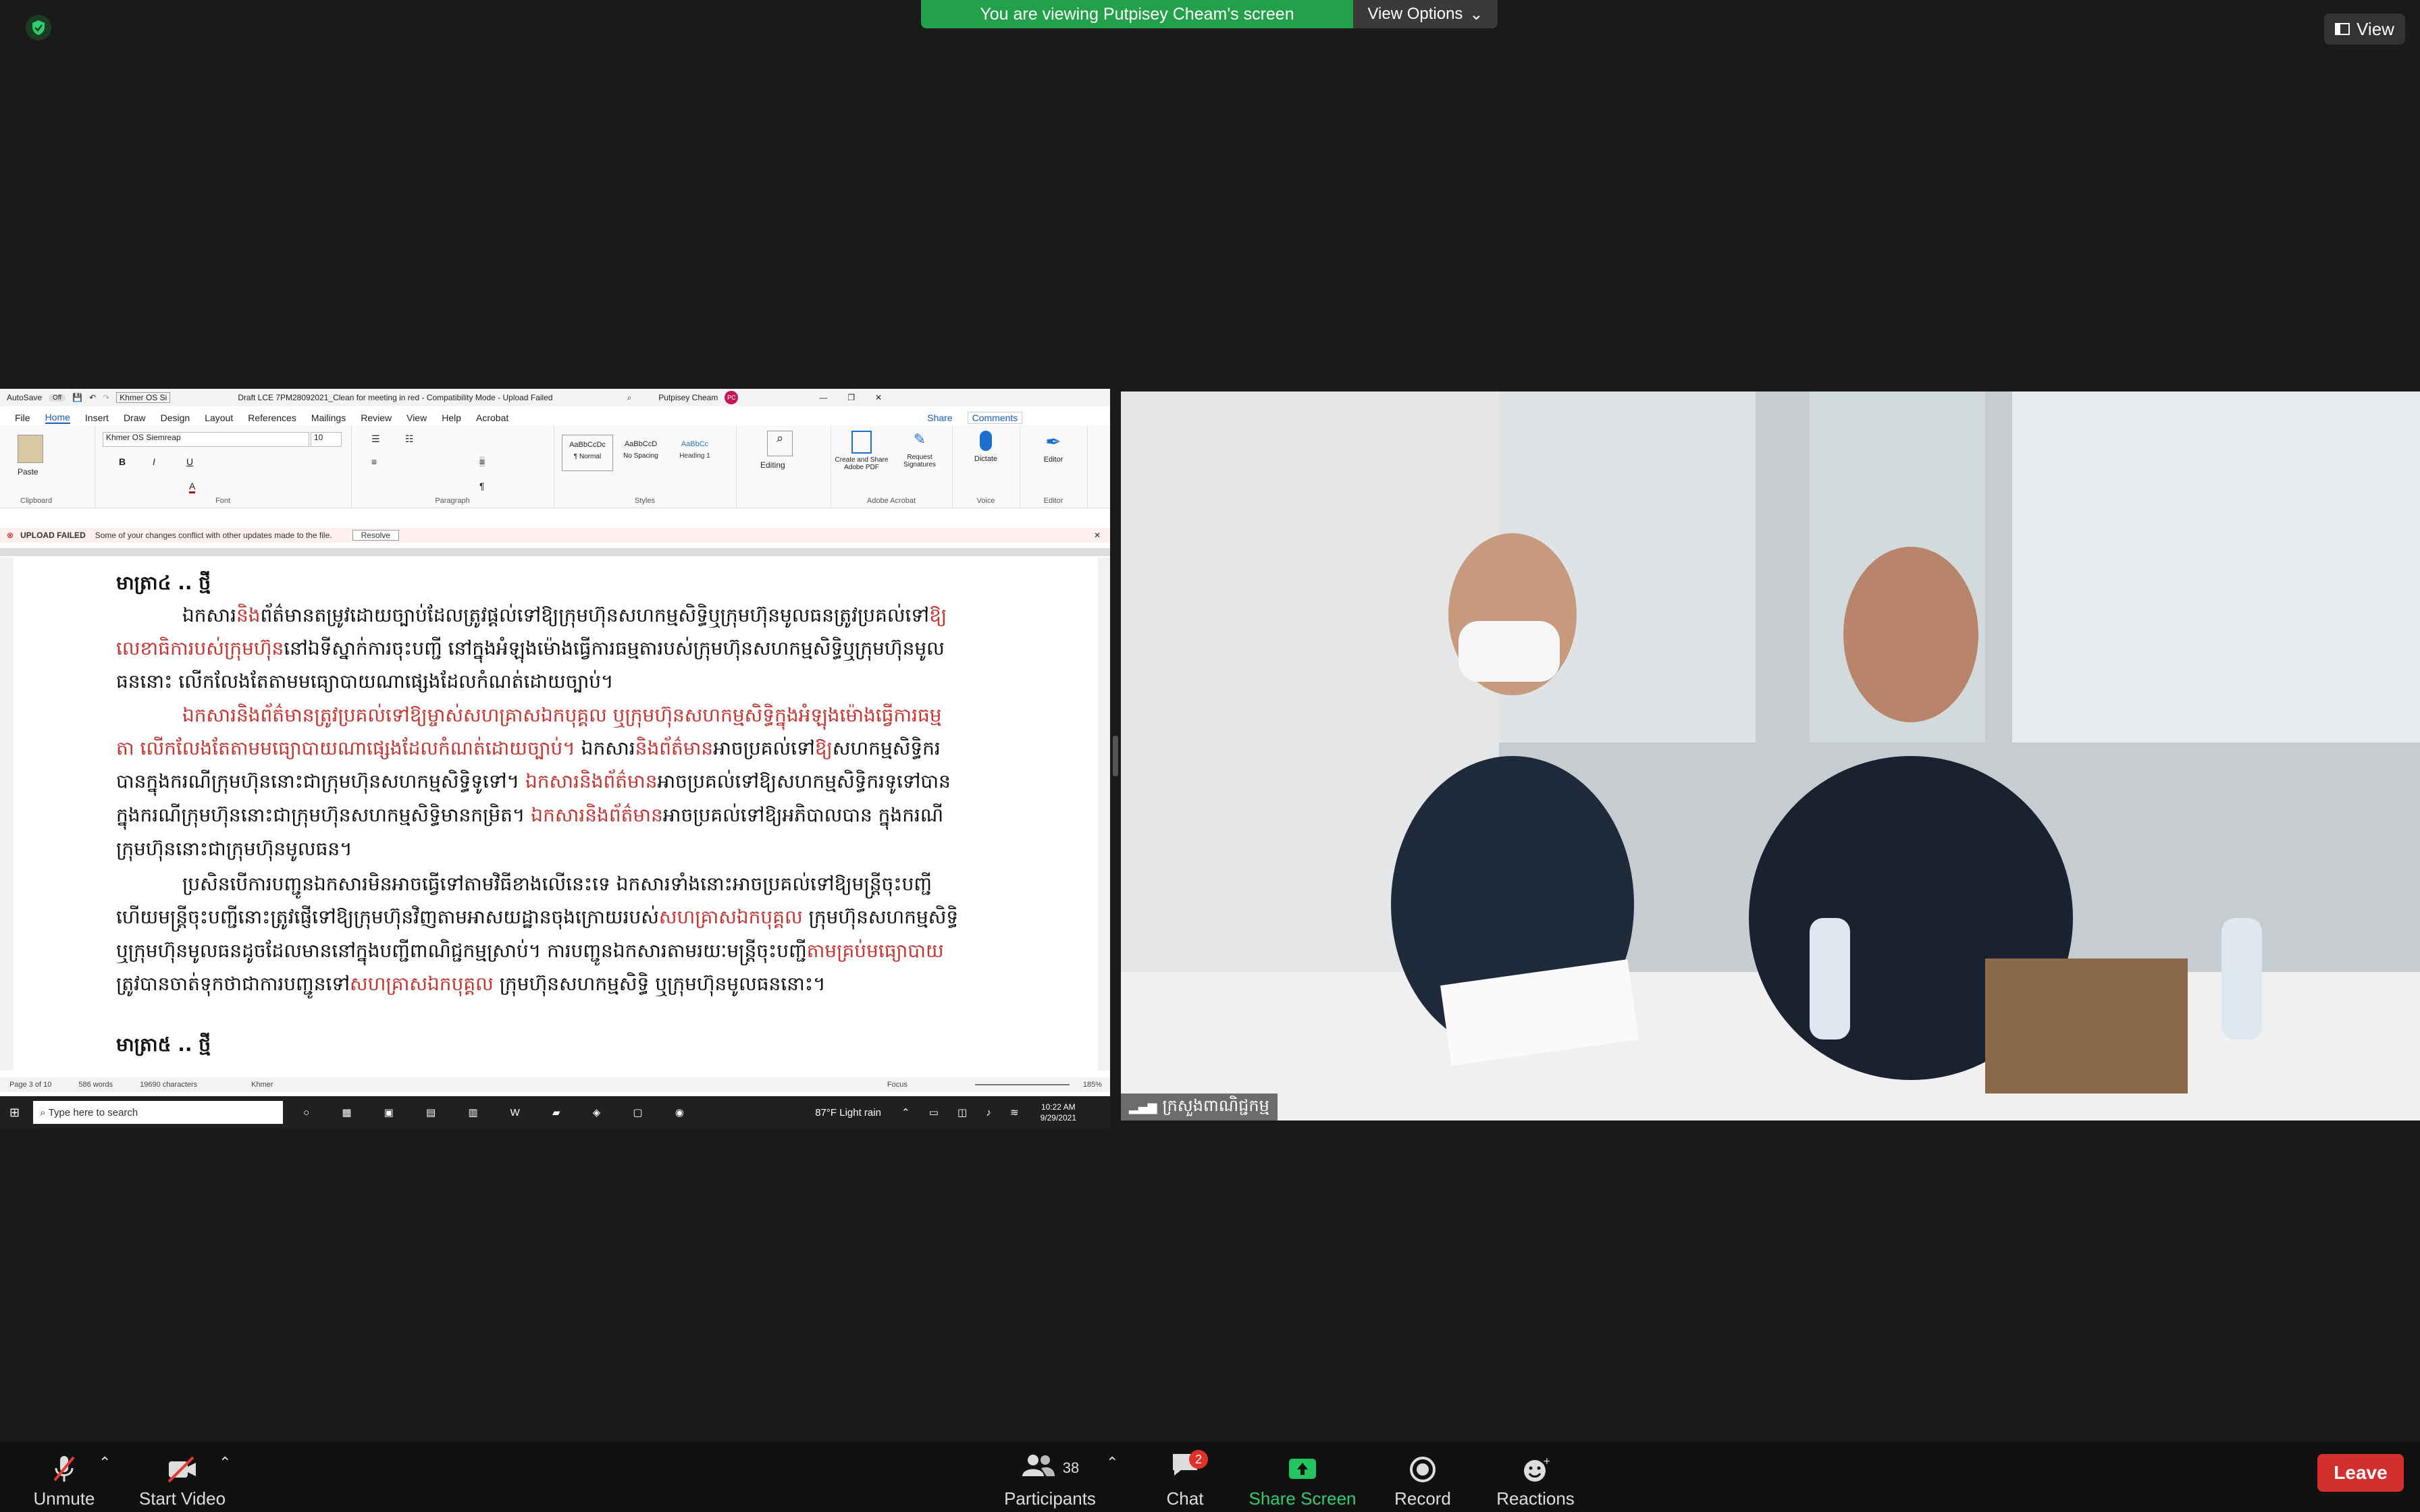 This screenshot has height=1512, width=2420. I want to click on style-no-spacing: AaBbCcD No Spacing, so click(641, 452).